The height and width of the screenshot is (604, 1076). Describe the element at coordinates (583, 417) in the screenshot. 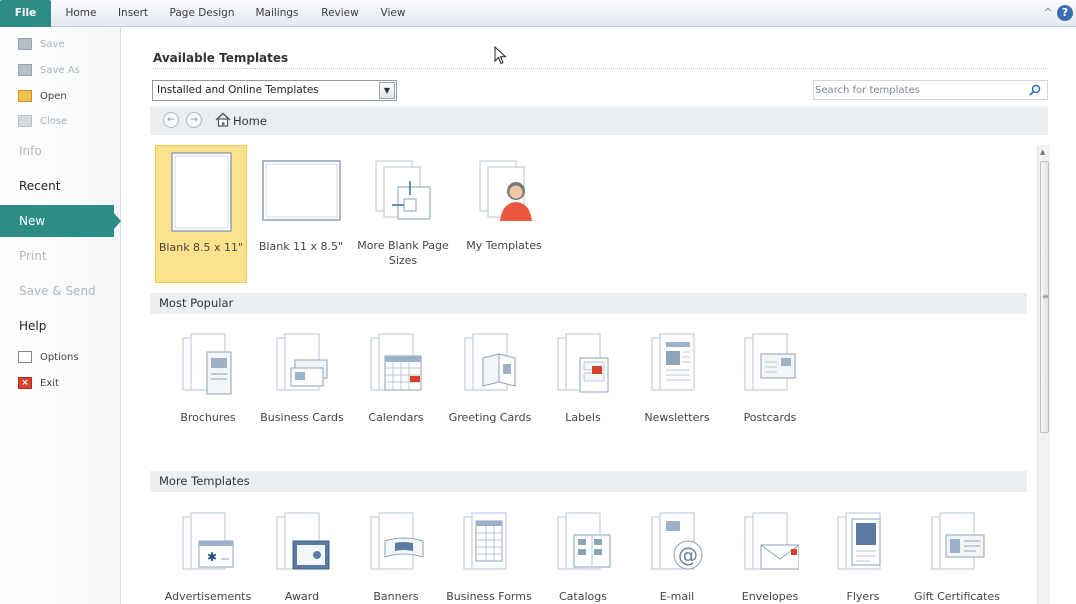

I see `category-label: Labels` at that location.